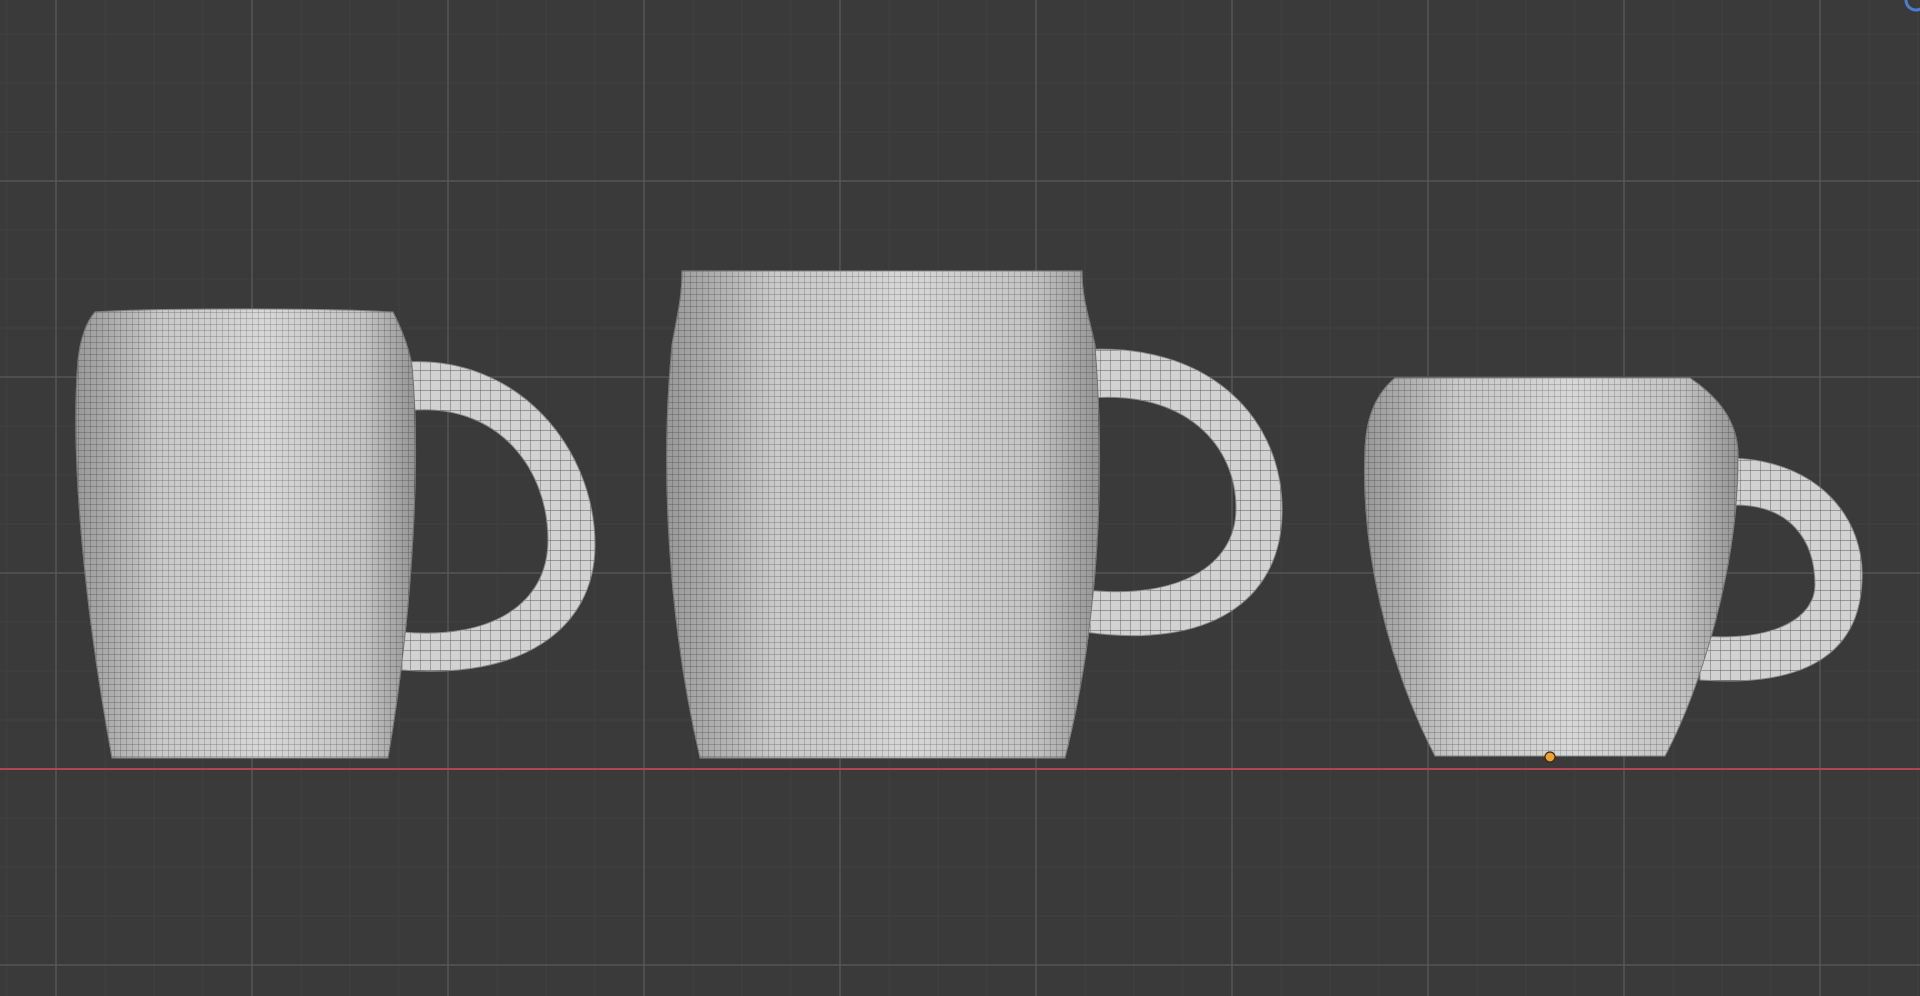 The height and width of the screenshot is (996, 1920). I want to click on mug-tapered-handle, so click(498, 516).